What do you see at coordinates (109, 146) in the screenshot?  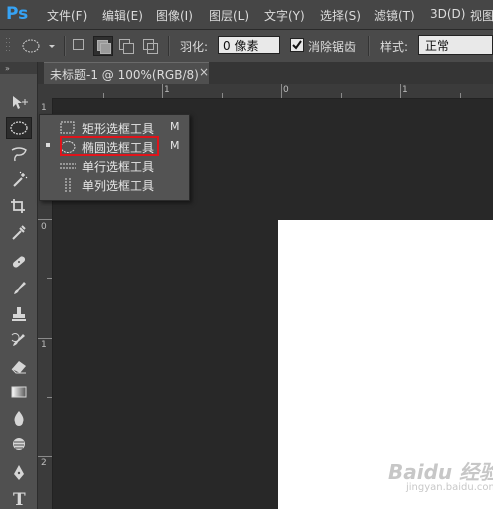 I see `selection-highlight-box` at bounding box center [109, 146].